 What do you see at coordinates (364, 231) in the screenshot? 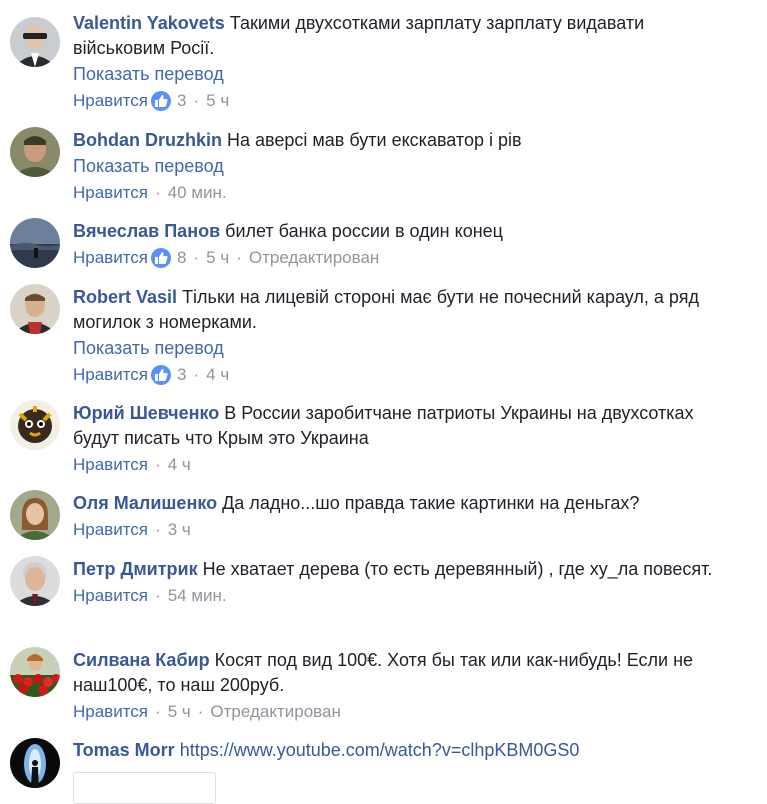
I see `comment-text: билет банка россии в один конец` at bounding box center [364, 231].